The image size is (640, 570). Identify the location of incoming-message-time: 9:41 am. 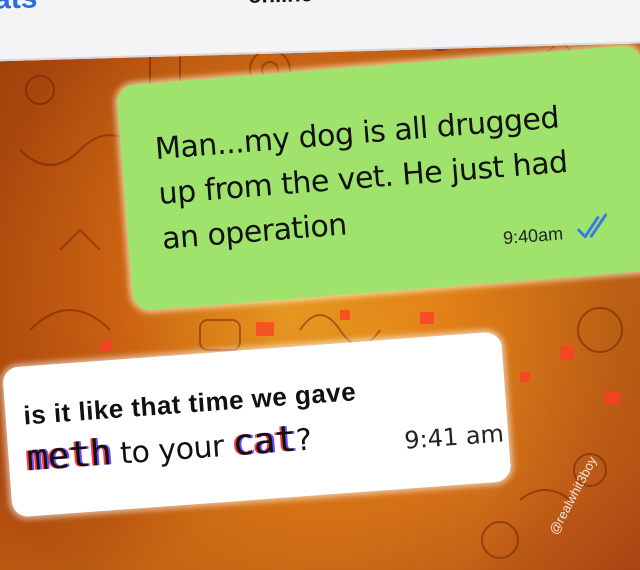
(454, 437).